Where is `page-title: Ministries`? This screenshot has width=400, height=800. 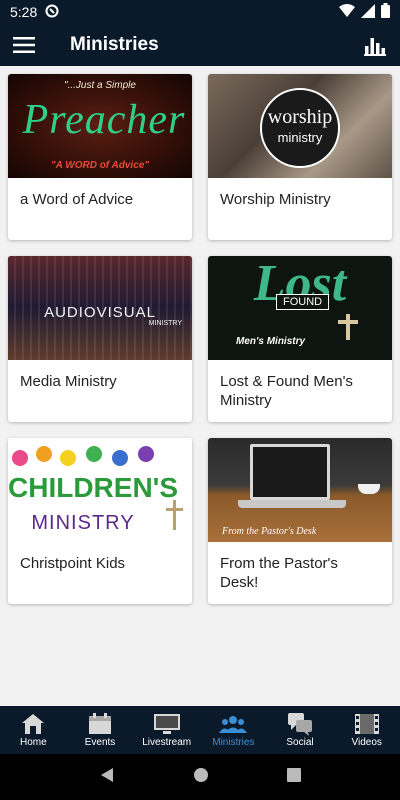 page-title: Ministries is located at coordinates (114, 44).